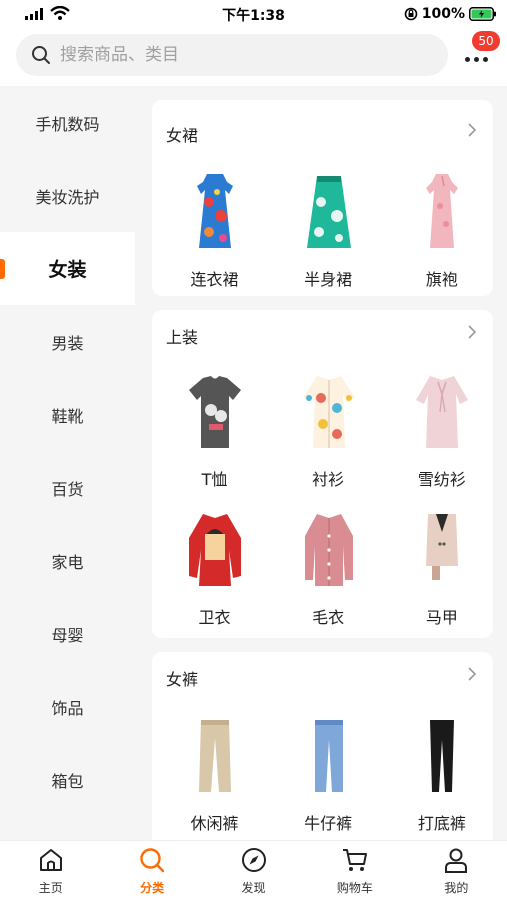 This screenshot has width=507, height=900. I want to click on section-title: 上装, so click(182, 337).